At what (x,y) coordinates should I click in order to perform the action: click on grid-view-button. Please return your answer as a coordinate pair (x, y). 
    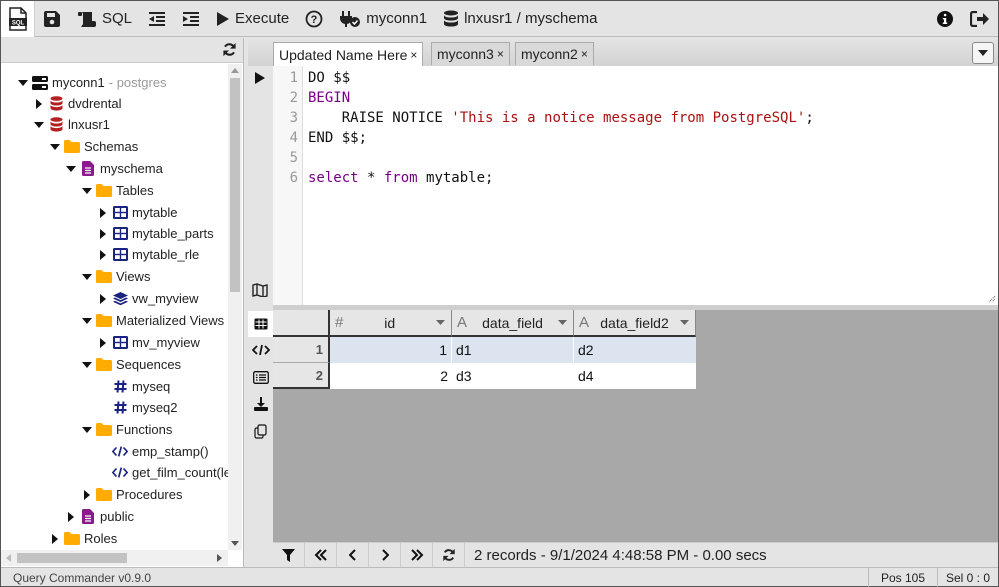
    Looking at the image, I should click on (260, 324).